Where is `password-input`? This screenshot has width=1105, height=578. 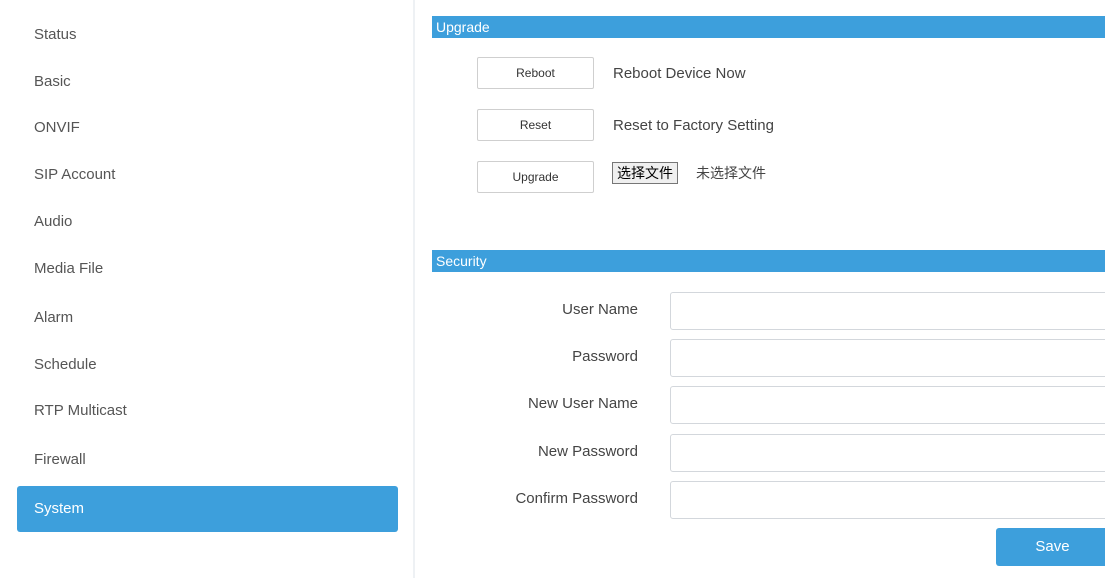 password-input is located at coordinates (887, 358).